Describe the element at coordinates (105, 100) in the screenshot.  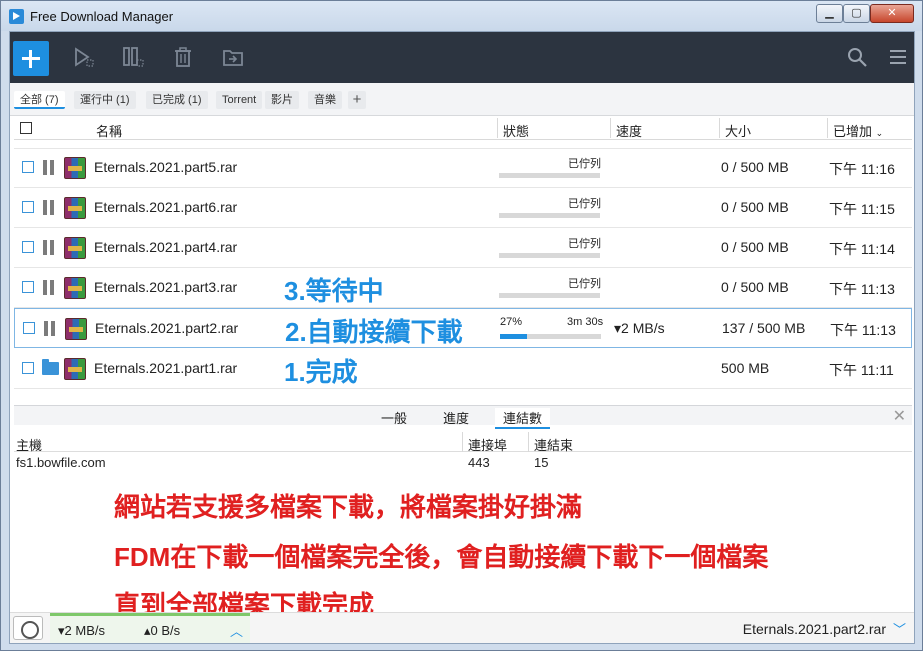
I see `tab-running: 運行中 (1)` at that location.